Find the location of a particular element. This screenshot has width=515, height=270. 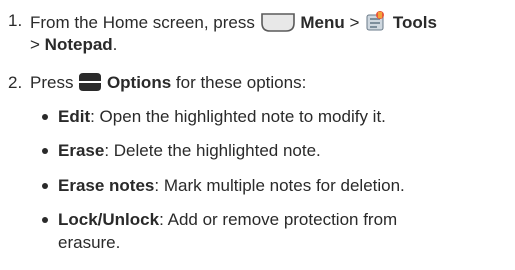

bullet-item-lock-unlock-cont: erasure. is located at coordinates (89, 242).